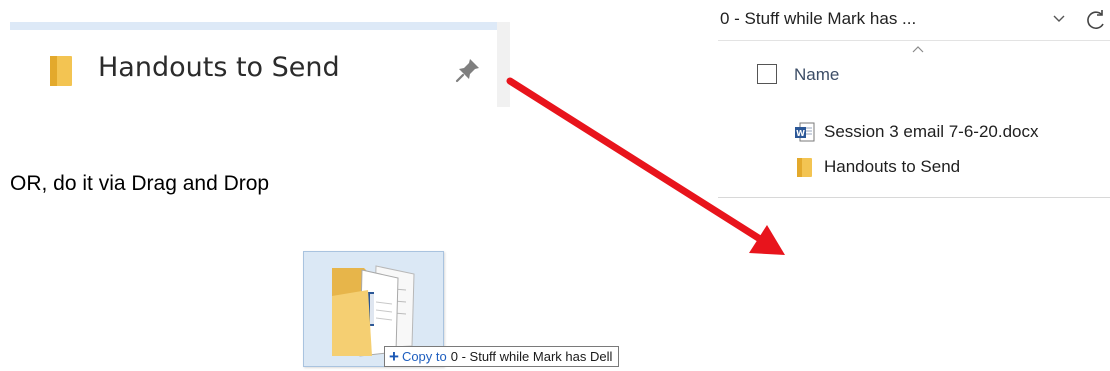  What do you see at coordinates (394, 356) in the screenshot?
I see `plus-icon: +` at bounding box center [394, 356].